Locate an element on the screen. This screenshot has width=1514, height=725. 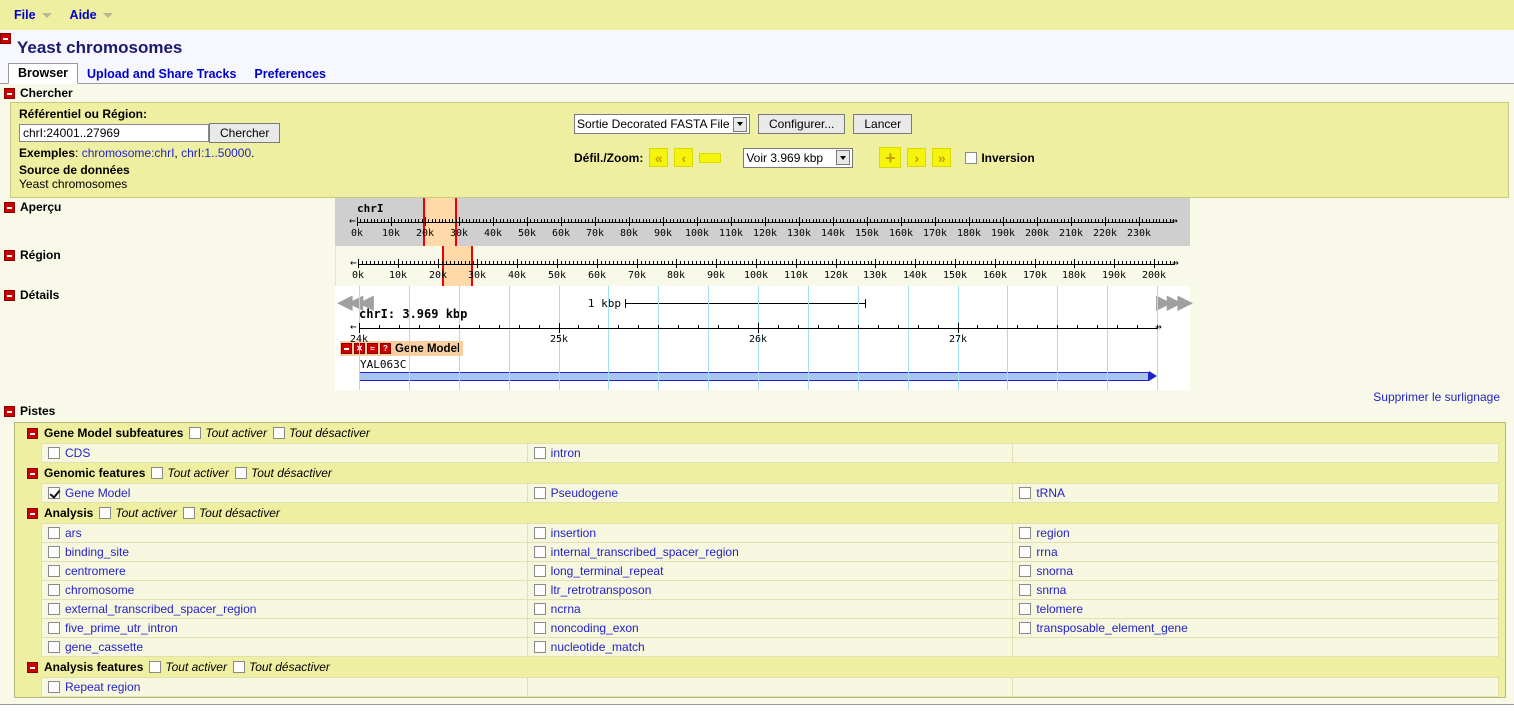
track-checkbox-centromere is located at coordinates (54, 571).